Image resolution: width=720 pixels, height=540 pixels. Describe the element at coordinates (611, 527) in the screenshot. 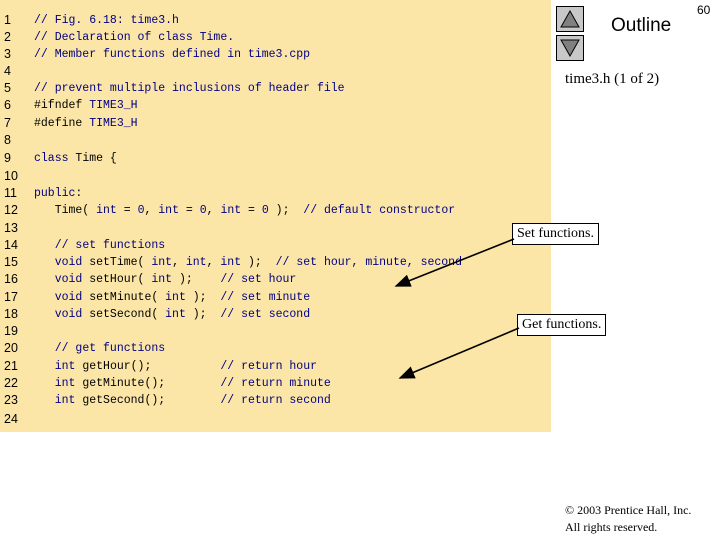

I see `rights-line: All rights reserved.` at that location.